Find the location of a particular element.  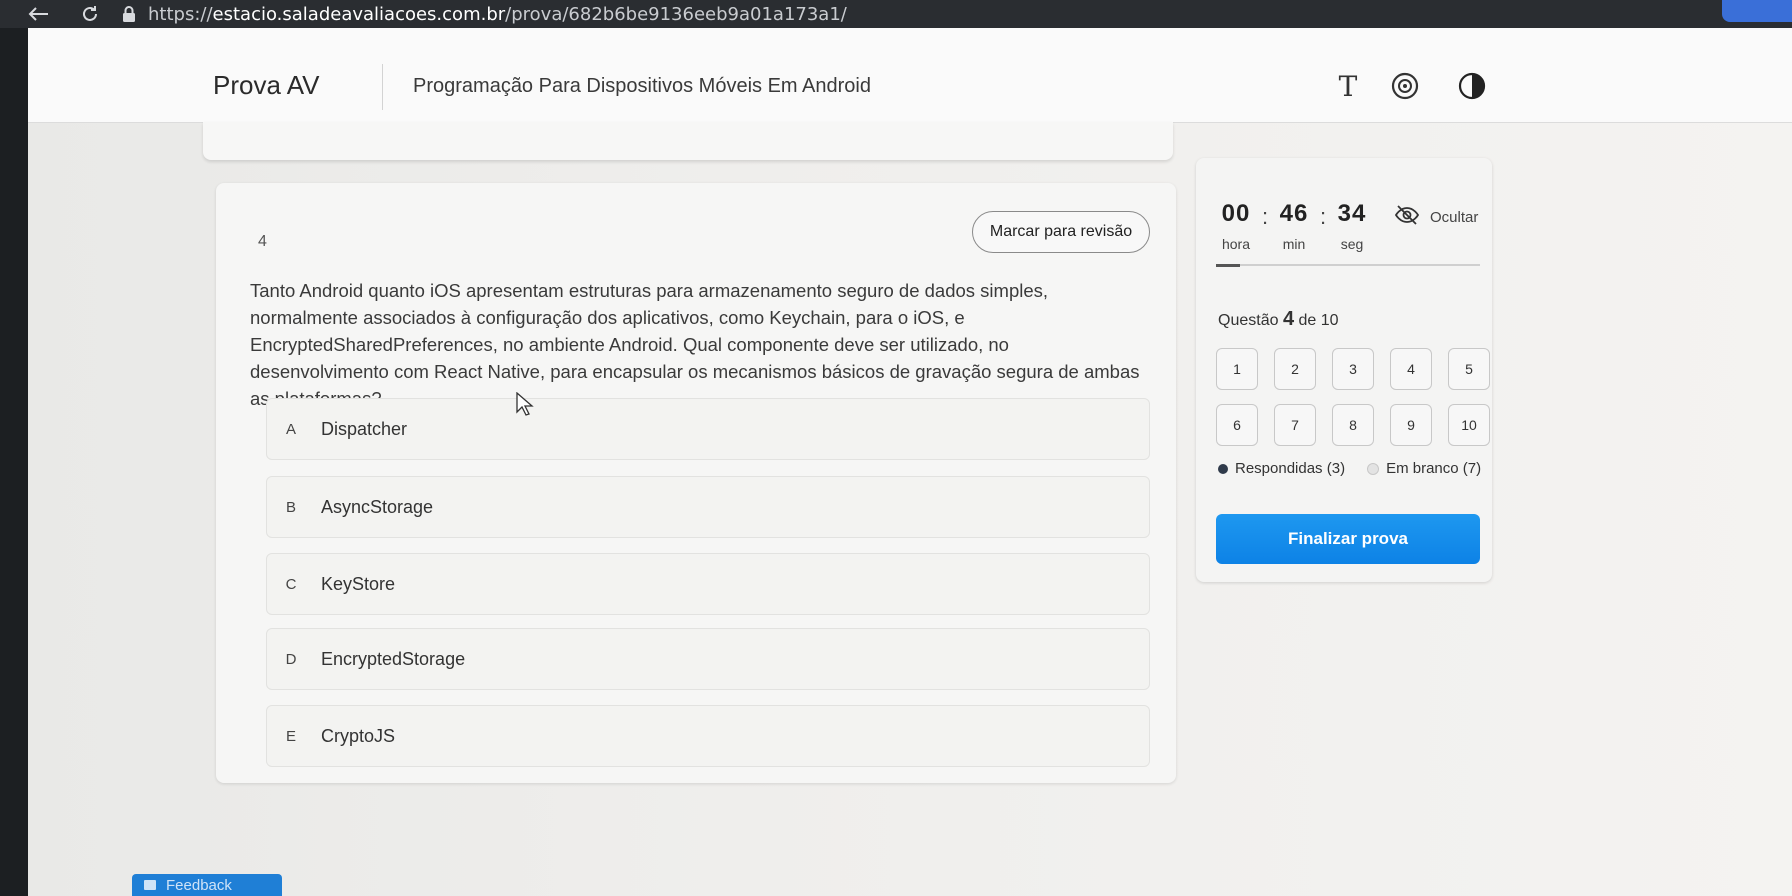

timer-minutes: 46 min is located at coordinates (1294, 226).